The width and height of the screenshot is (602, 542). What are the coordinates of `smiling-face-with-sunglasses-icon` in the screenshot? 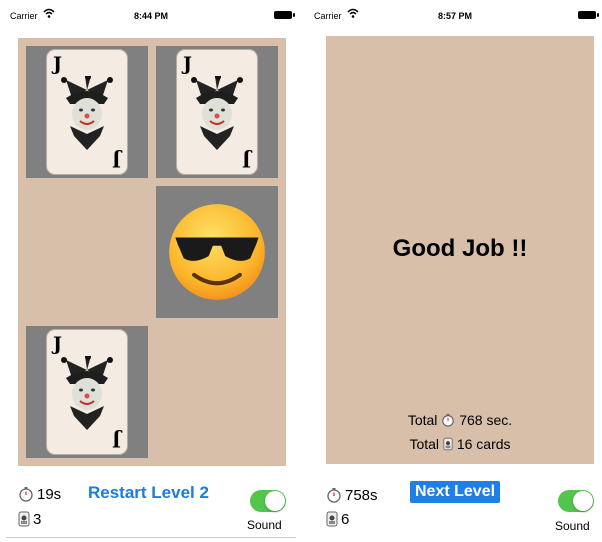 It's located at (217, 252).